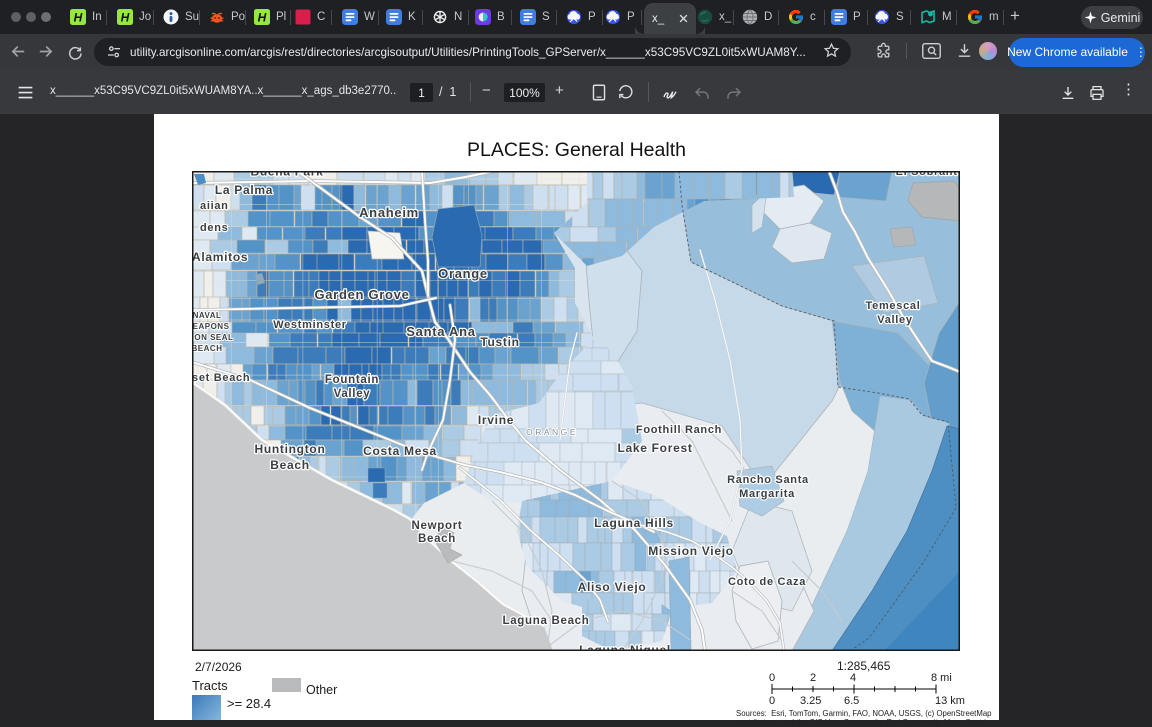 The height and width of the screenshot is (727, 1152). Describe the element at coordinates (207, 315) in the screenshot. I see `svg-text: NAVAL` at that location.